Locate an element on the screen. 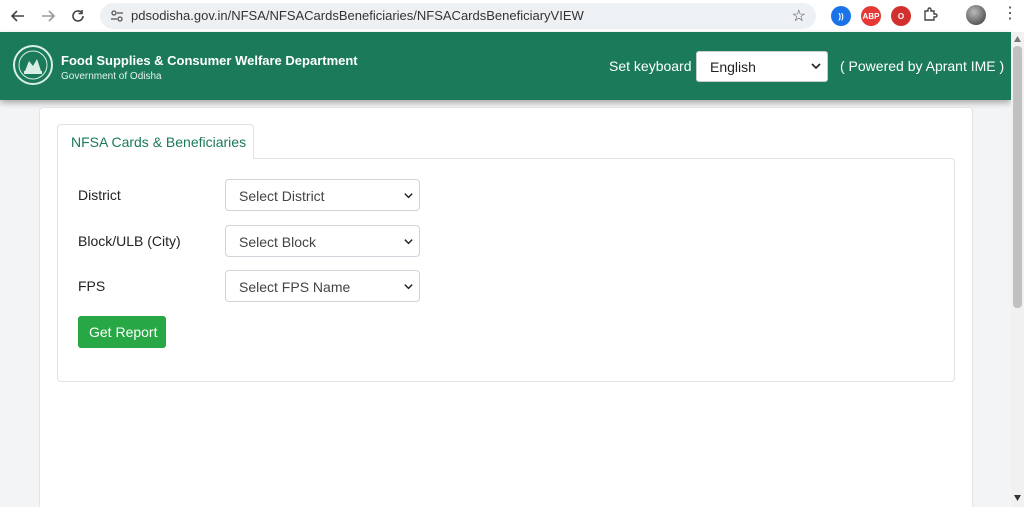  reload-button is located at coordinates (78, 16).